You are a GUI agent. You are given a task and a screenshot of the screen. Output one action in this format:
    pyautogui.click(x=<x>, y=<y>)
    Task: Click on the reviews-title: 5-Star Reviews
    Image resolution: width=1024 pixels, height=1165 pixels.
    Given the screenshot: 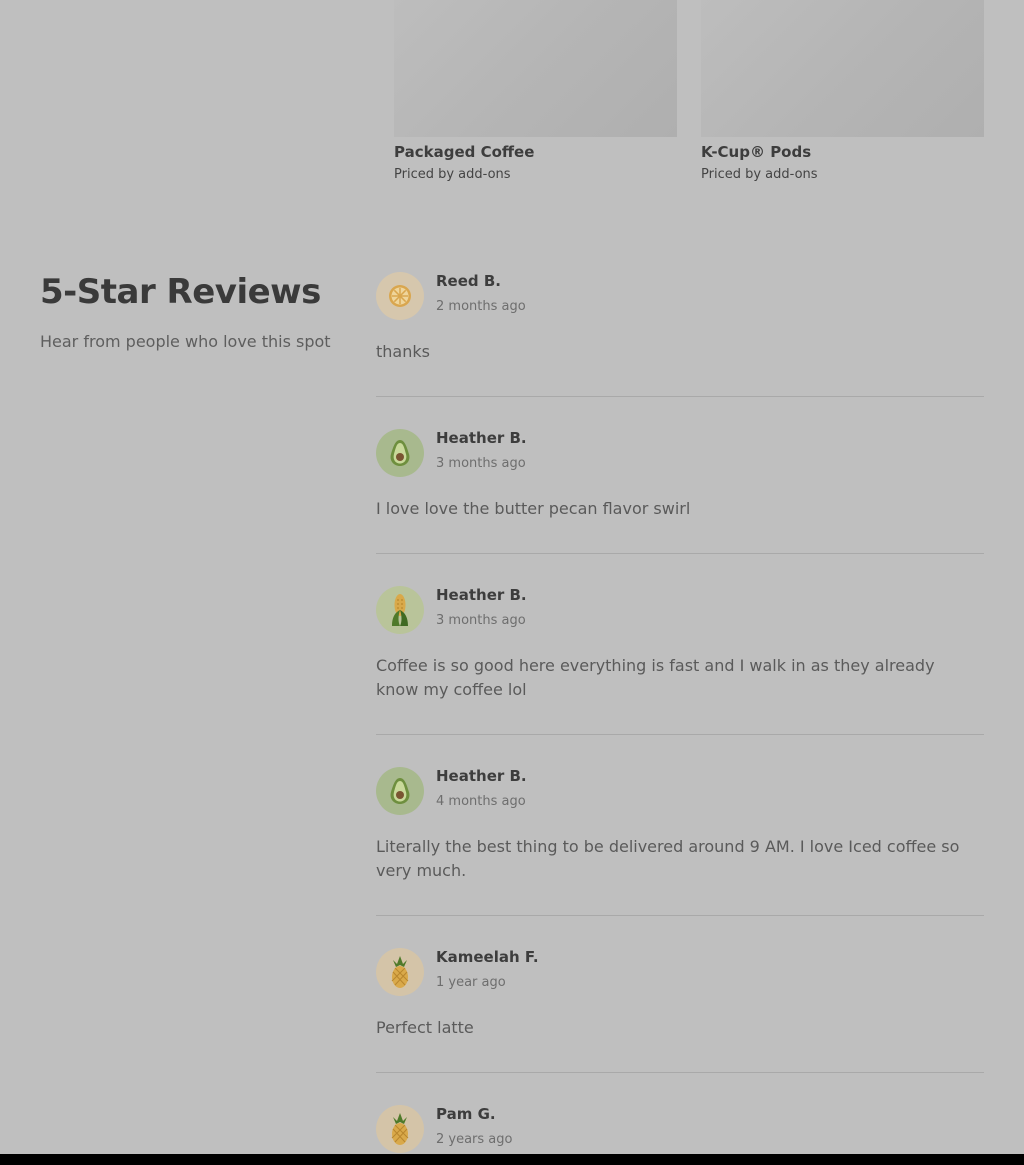 What is the action you would take?
    pyautogui.click(x=180, y=292)
    